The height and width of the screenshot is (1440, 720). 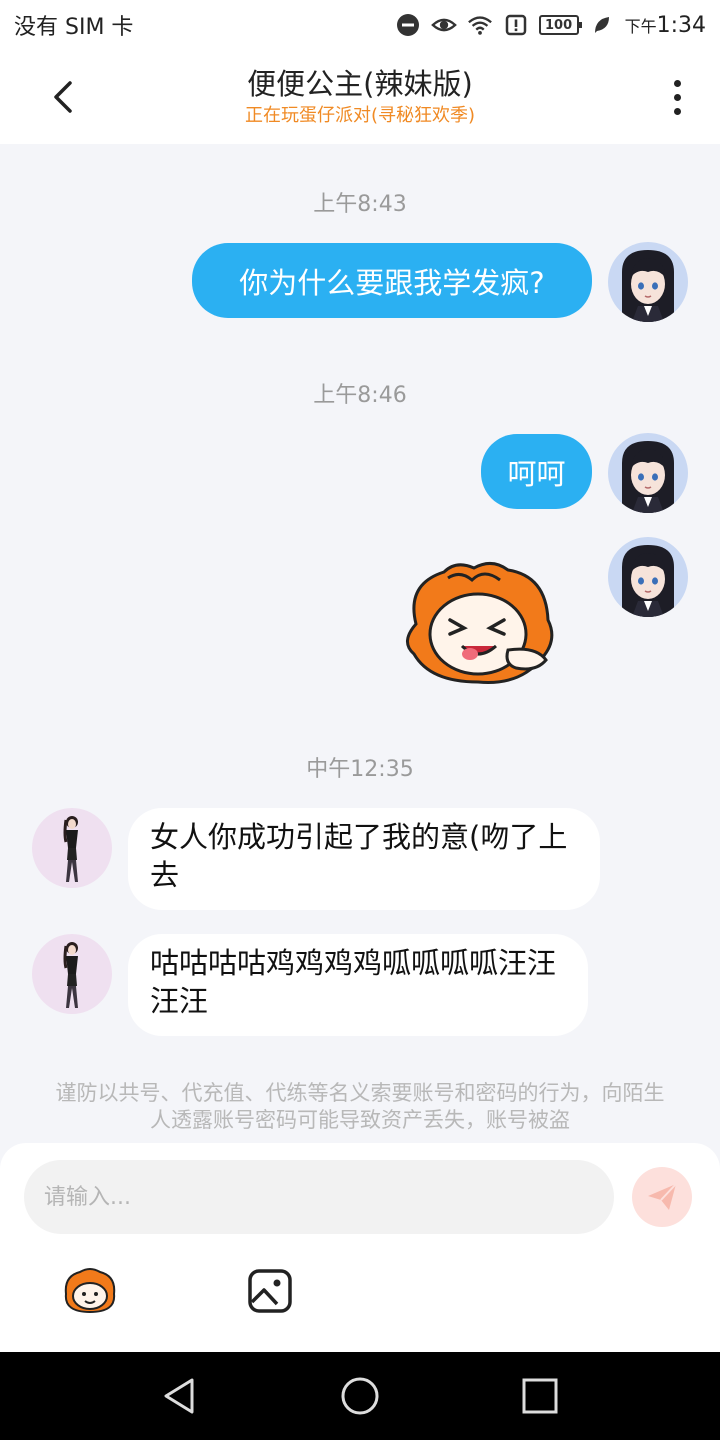 I want to click on eggy-face-icon, so click(x=90, y=1291).